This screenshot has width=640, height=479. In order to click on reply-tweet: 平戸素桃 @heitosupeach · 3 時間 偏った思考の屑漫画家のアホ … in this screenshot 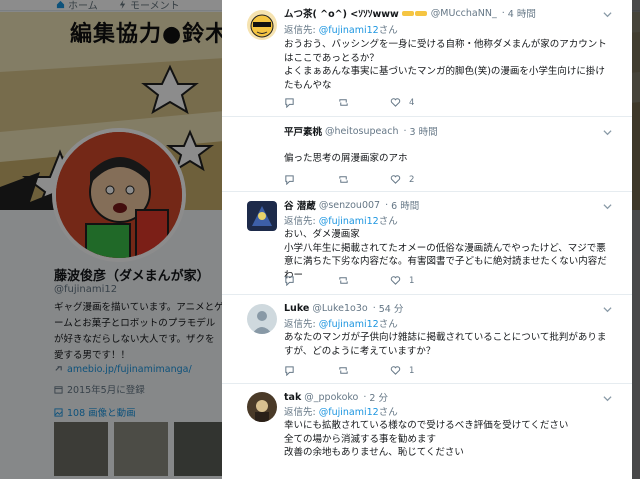, I will do `click(427, 155)`.